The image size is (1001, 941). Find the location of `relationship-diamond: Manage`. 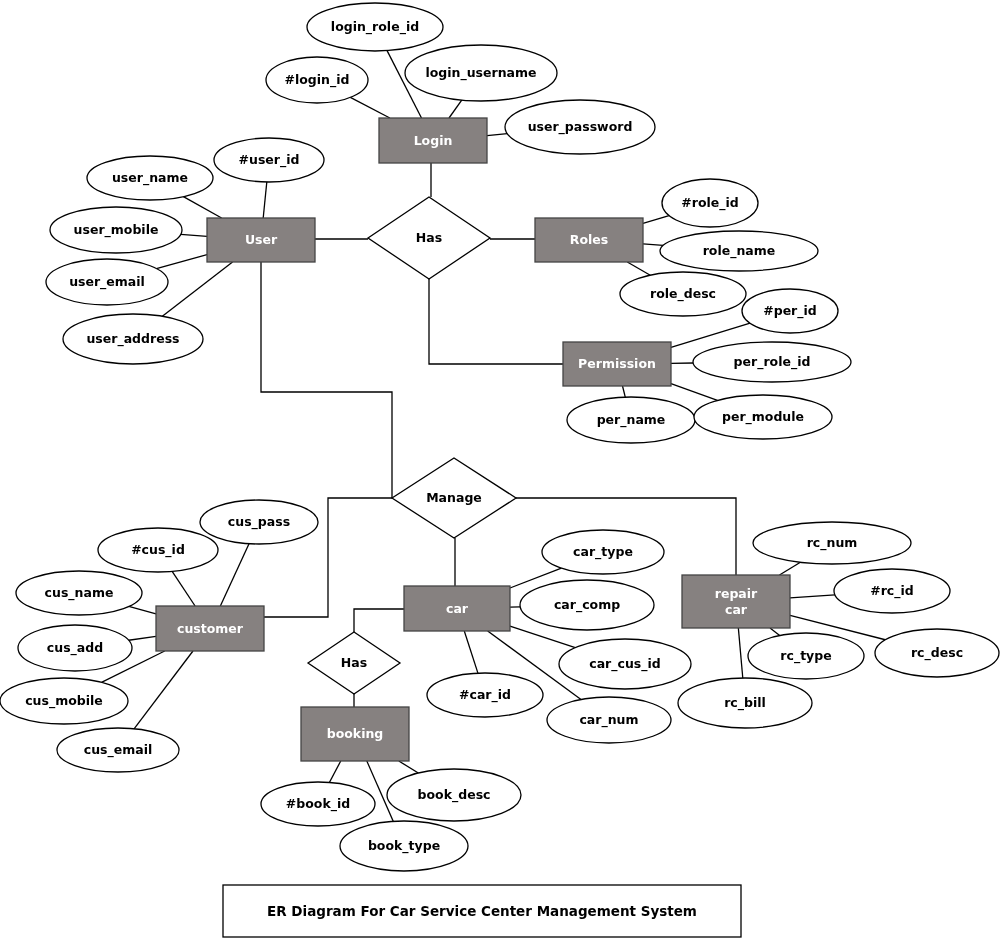

relationship-diamond: Manage is located at coordinates (454, 498).